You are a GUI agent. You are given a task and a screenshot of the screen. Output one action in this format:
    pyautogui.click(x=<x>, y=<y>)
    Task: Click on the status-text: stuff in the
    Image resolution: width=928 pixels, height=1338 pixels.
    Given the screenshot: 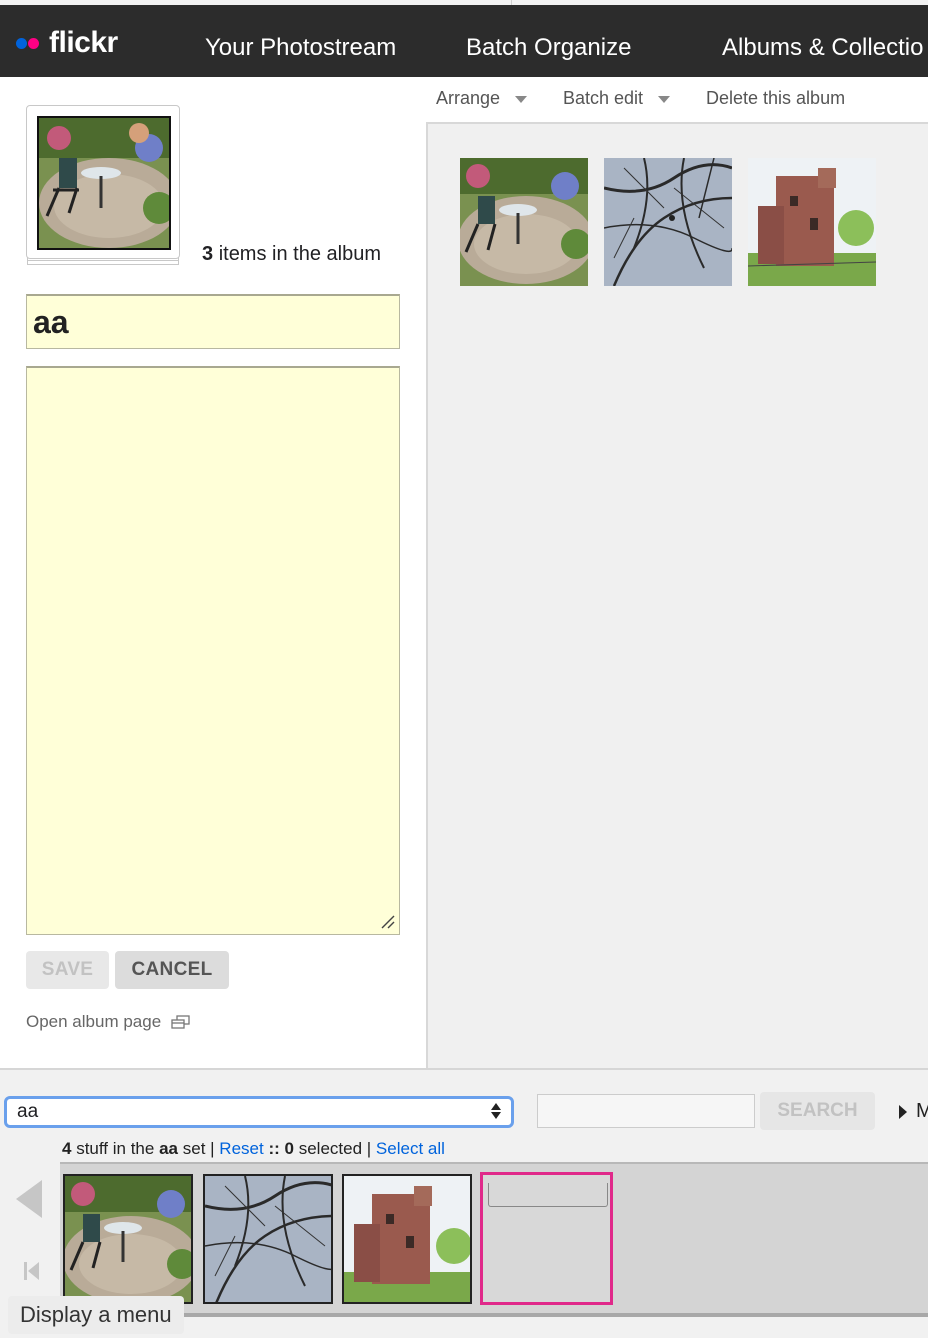 What is the action you would take?
    pyautogui.click(x=115, y=1148)
    